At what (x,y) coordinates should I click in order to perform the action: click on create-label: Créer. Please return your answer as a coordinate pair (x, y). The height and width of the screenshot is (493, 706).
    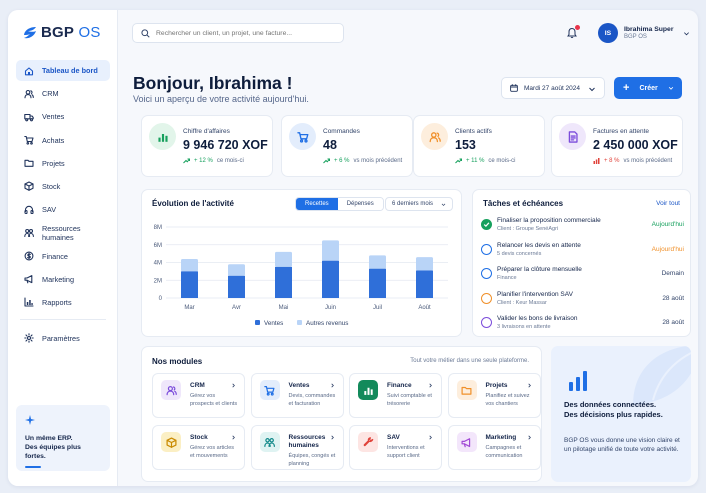
    Looking at the image, I should click on (648, 88).